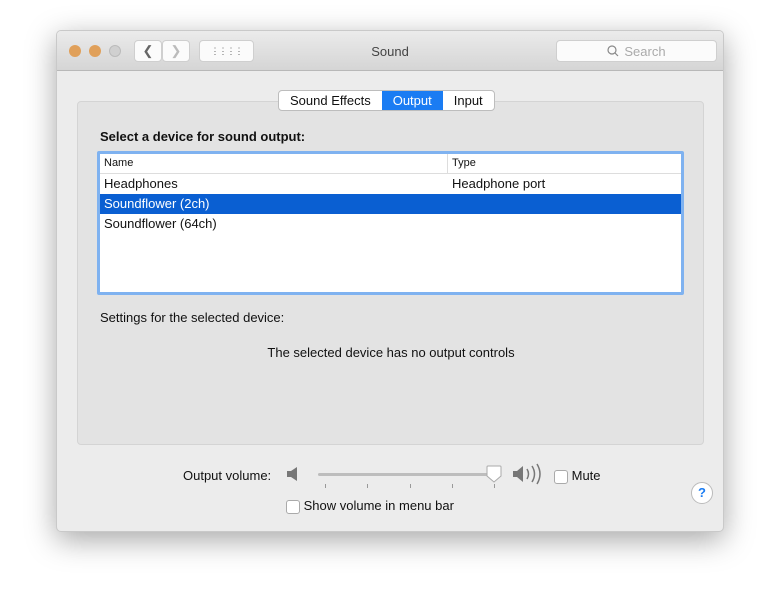  I want to click on title-bar: ❮ ❯ ⋮⋮⋮⋮ Sound Search, so click(390, 51).